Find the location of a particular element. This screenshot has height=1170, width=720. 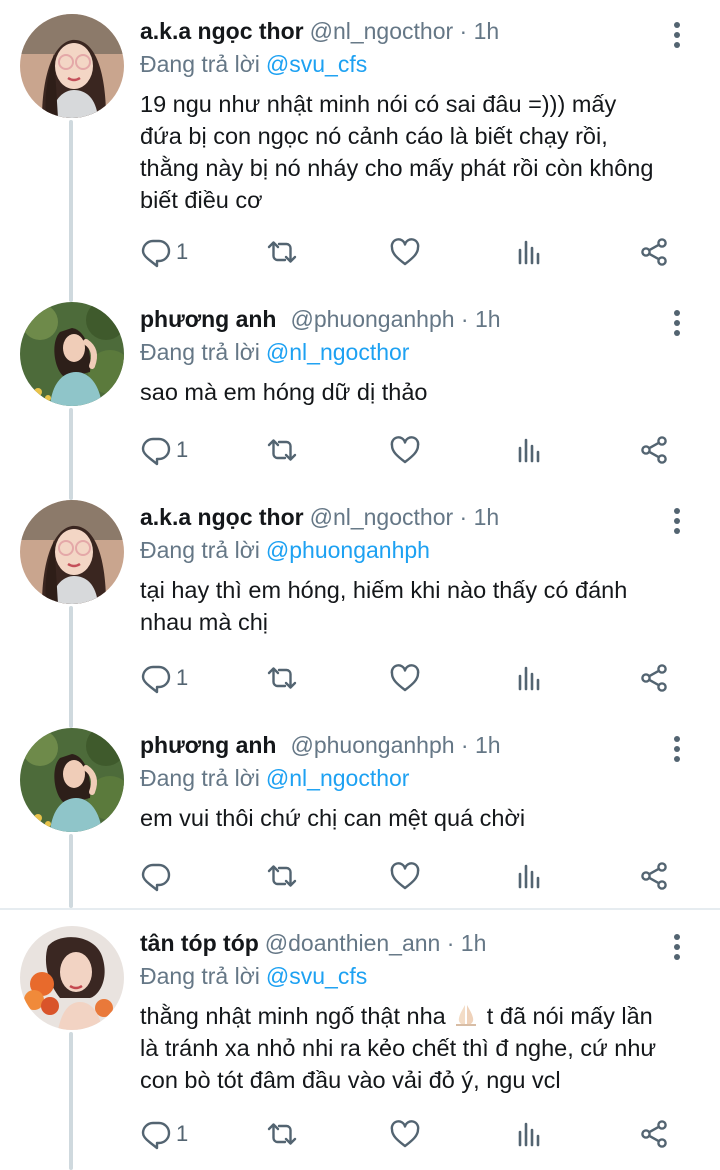

display-name: tân tóp tóp is located at coordinates (199, 943).